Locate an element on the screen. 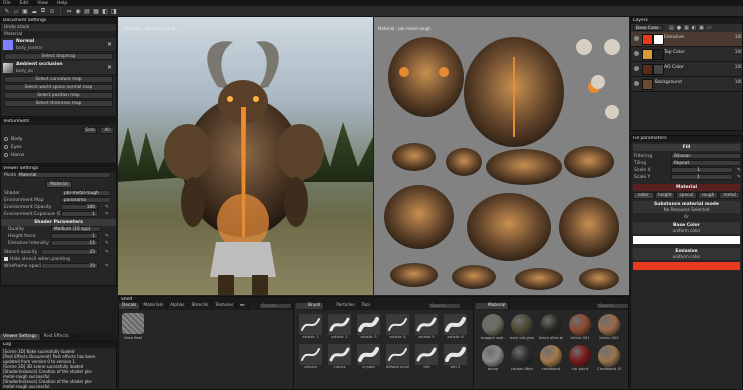 The width and height of the screenshot is (743, 390). material-item: bump is located at coordinates (493, 358).